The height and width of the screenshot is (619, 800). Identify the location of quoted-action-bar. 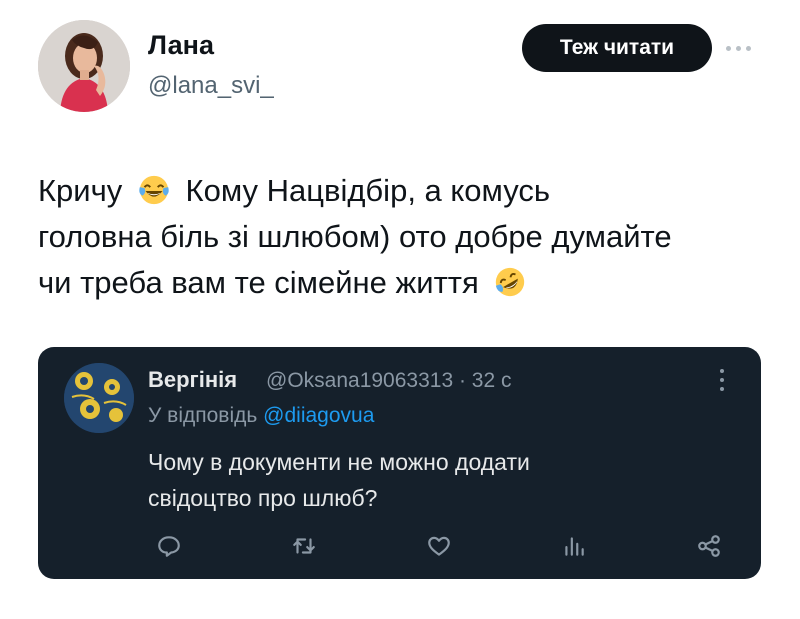
(399, 547).